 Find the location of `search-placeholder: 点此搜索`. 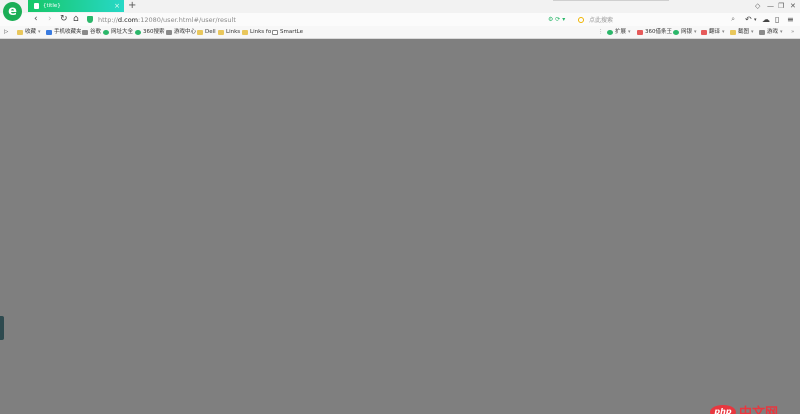

search-placeholder: 点此搜索 is located at coordinates (601, 19).